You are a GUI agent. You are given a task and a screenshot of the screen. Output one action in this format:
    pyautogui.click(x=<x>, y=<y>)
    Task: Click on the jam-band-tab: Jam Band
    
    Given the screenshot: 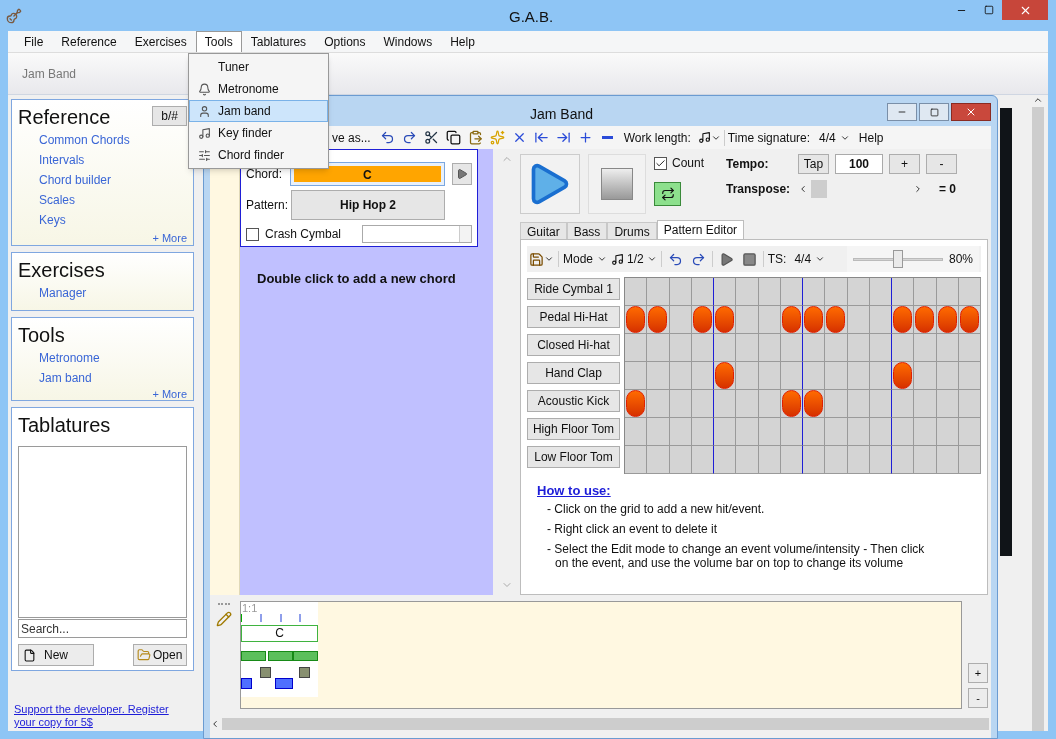 What is the action you would take?
    pyautogui.click(x=49, y=73)
    